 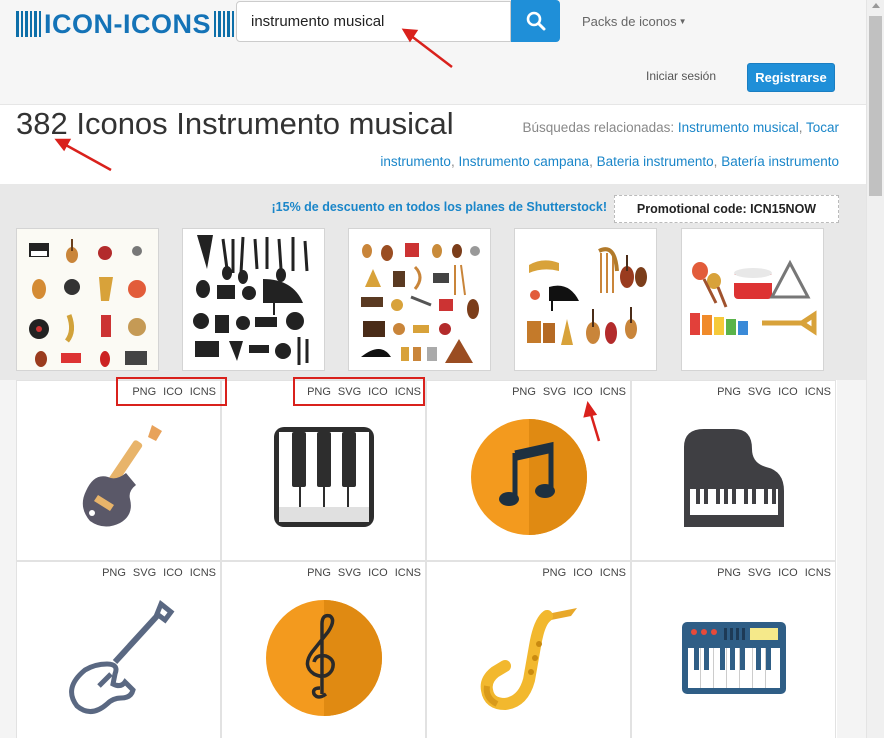 What do you see at coordinates (251, 300) in the screenshot?
I see `instruments-silhouettes-icon` at bounding box center [251, 300].